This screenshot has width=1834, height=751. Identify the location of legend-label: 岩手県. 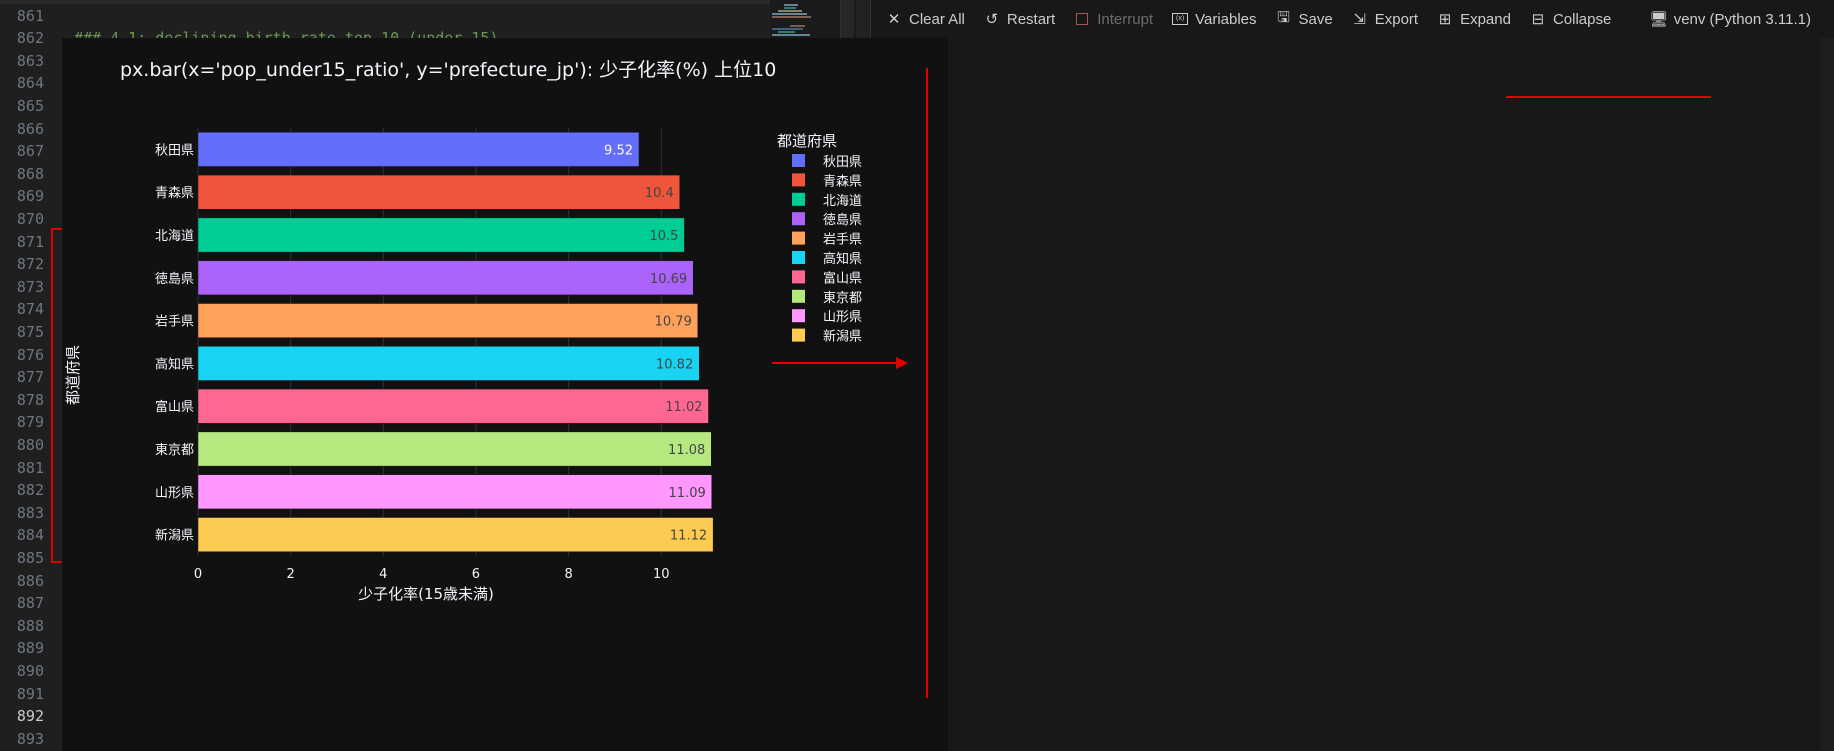
(842, 240).